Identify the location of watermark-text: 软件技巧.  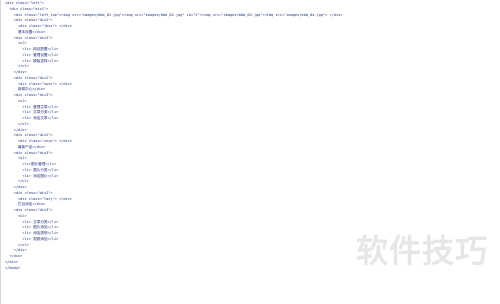
(422, 251).